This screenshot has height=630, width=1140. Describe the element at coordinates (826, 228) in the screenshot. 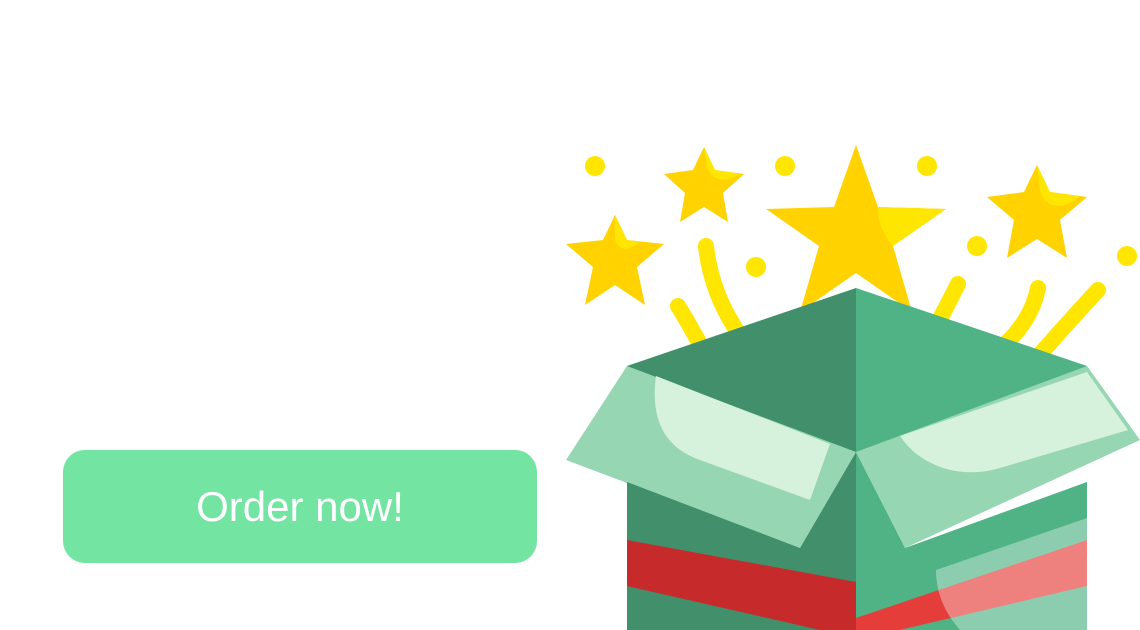

I see `stars` at that location.